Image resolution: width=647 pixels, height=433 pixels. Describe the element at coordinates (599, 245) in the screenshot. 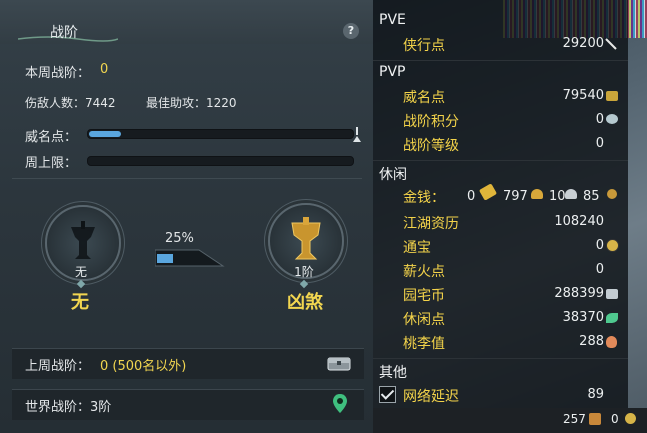

I see `leisure-value-1: 0` at that location.